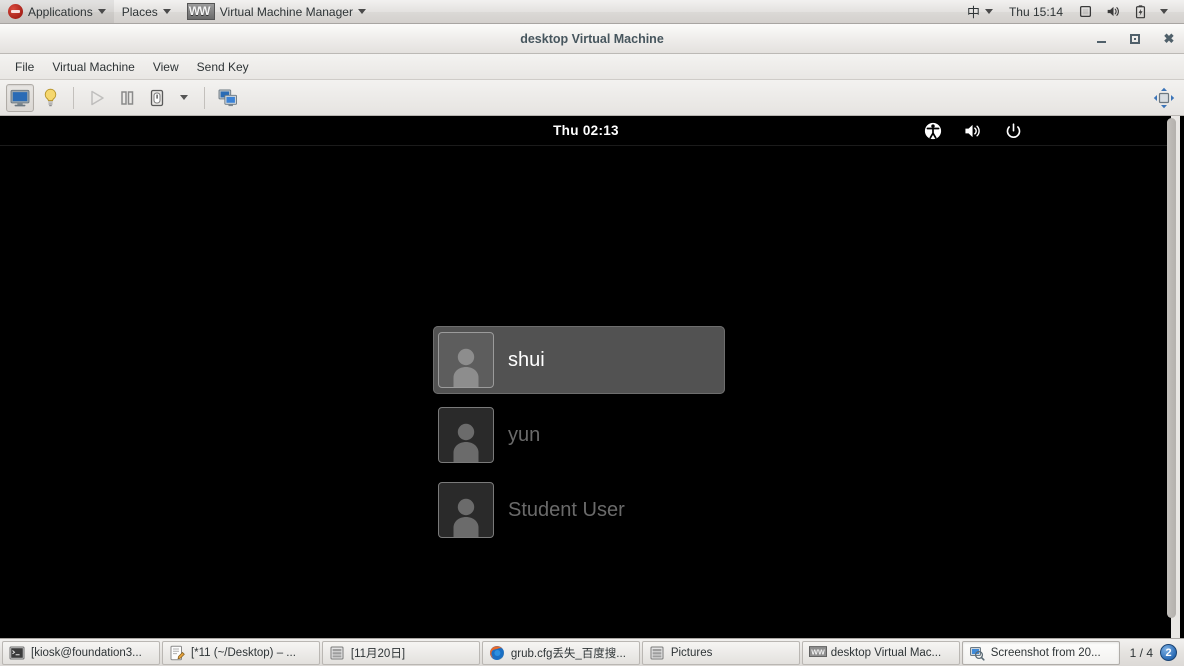 This screenshot has width=1184, height=666. What do you see at coordinates (93, 67) in the screenshot?
I see `menu-virtual-machine: Virtual Machine` at bounding box center [93, 67].